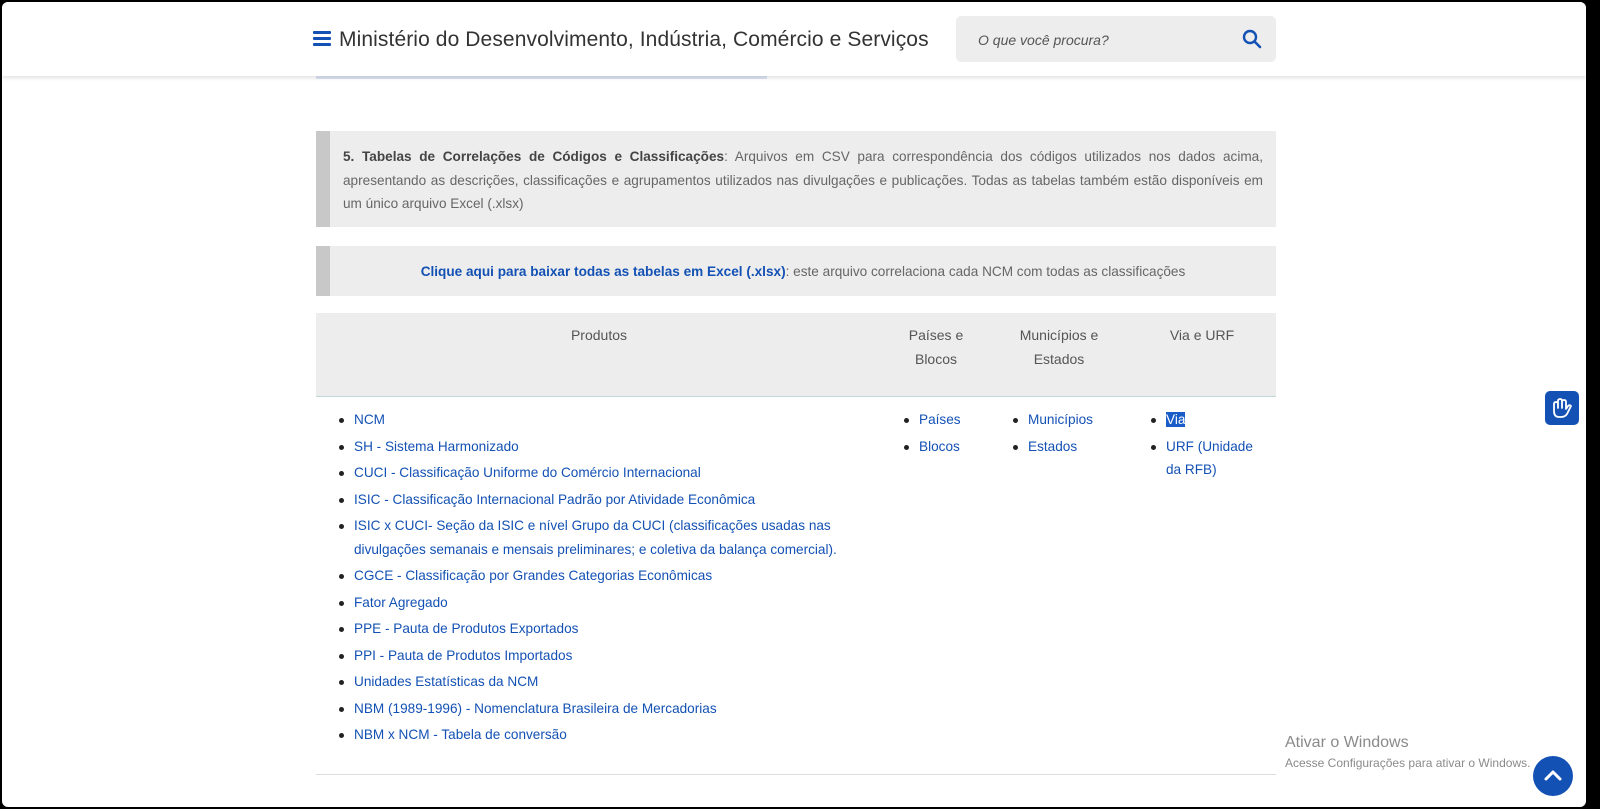 The width and height of the screenshot is (1600, 809). What do you see at coordinates (401, 602) in the screenshot?
I see `produto-link-fator-agregado: Fator Agregado` at bounding box center [401, 602].